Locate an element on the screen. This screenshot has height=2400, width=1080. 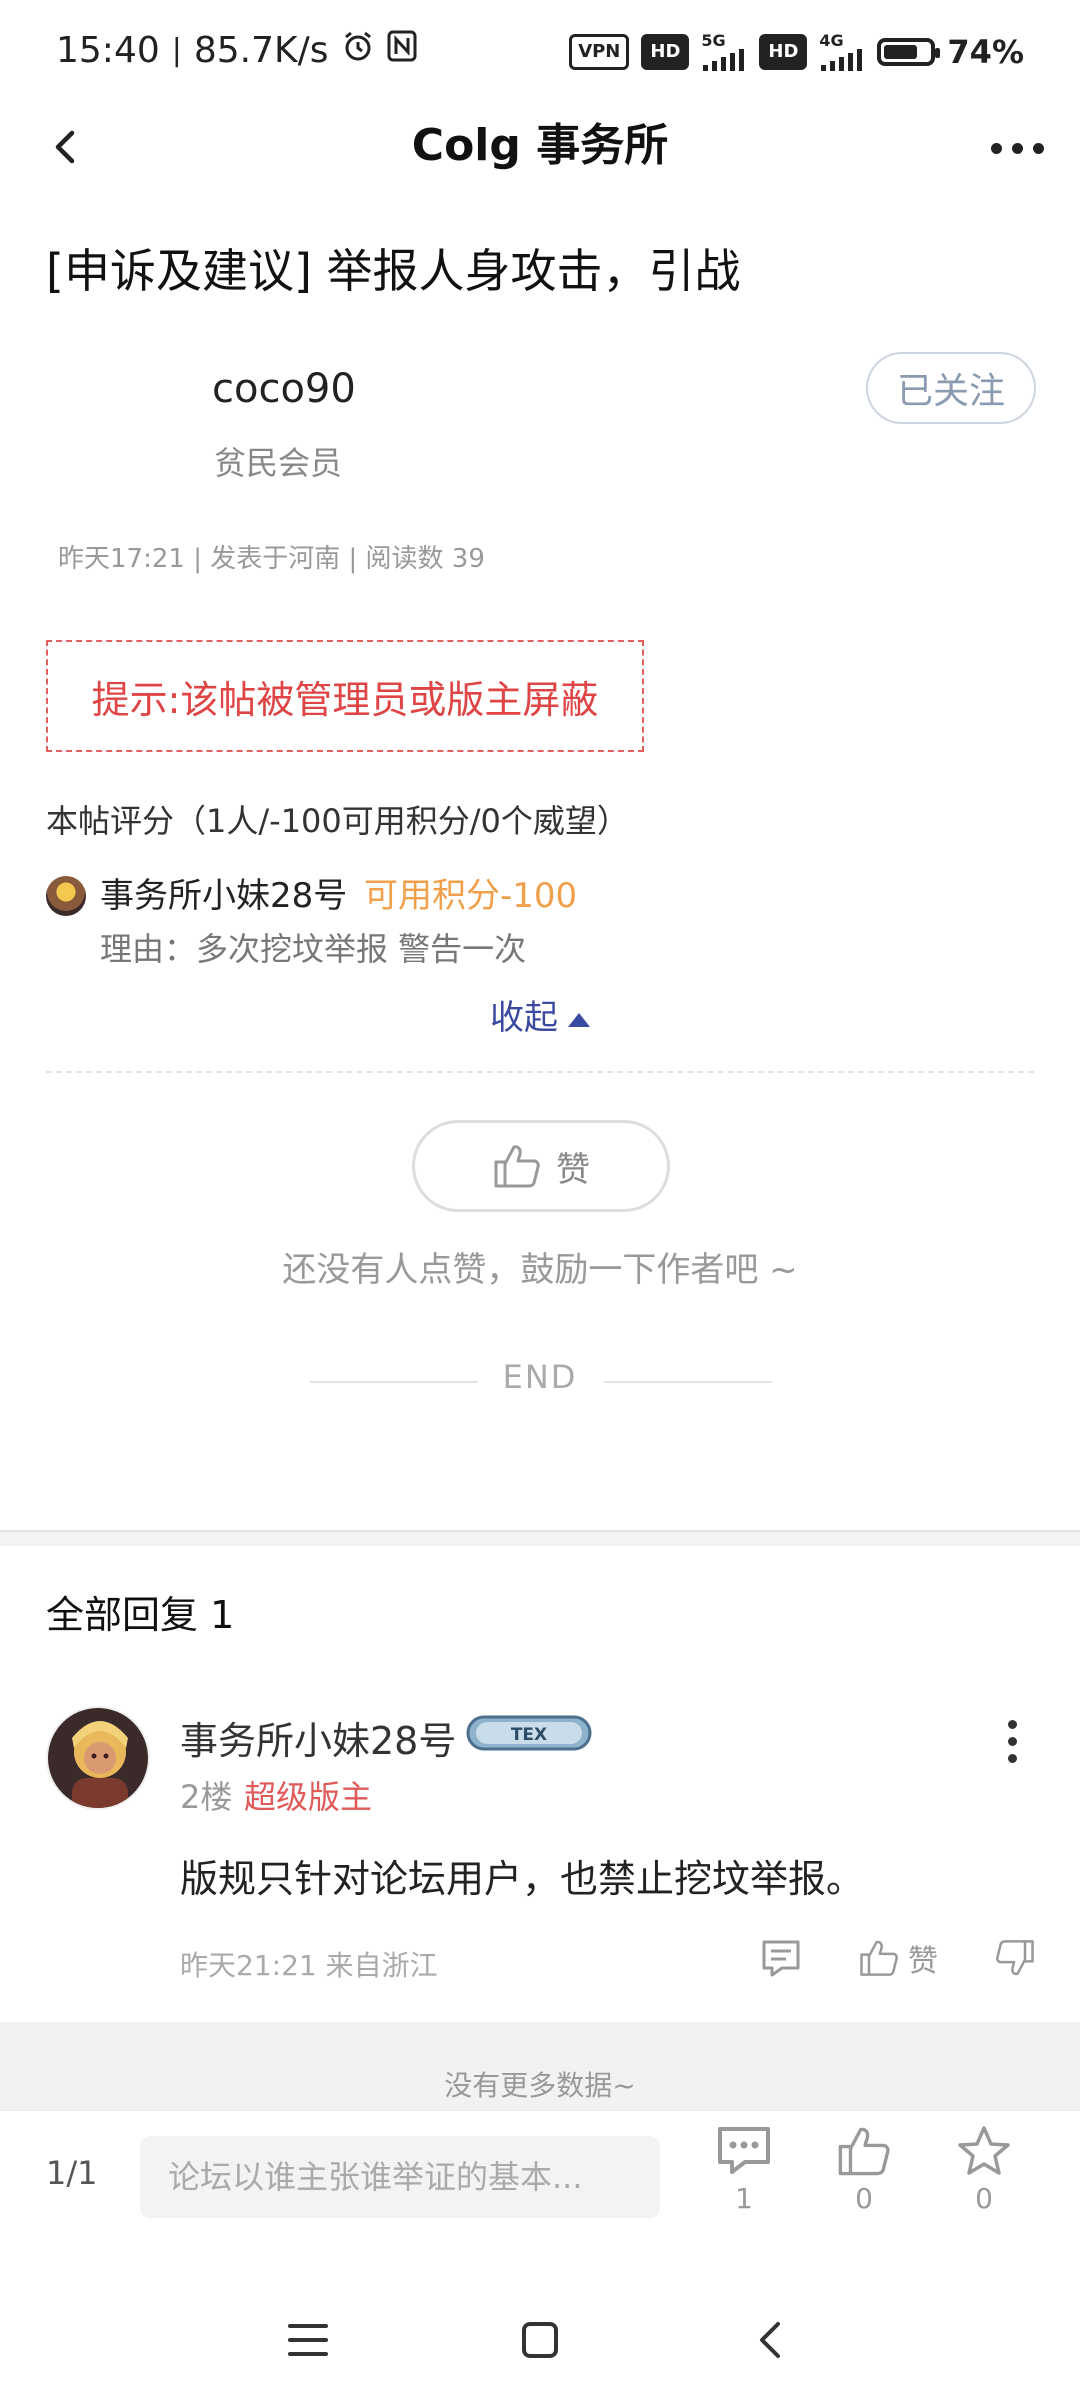
rating-reason: 理由：多次挖坟举报 警告一次 is located at coordinates (313, 949).